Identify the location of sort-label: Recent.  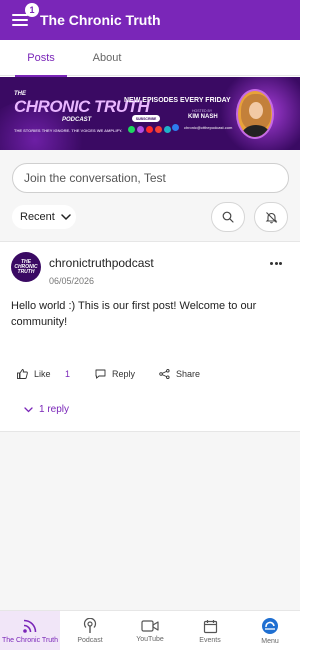
(37, 217).